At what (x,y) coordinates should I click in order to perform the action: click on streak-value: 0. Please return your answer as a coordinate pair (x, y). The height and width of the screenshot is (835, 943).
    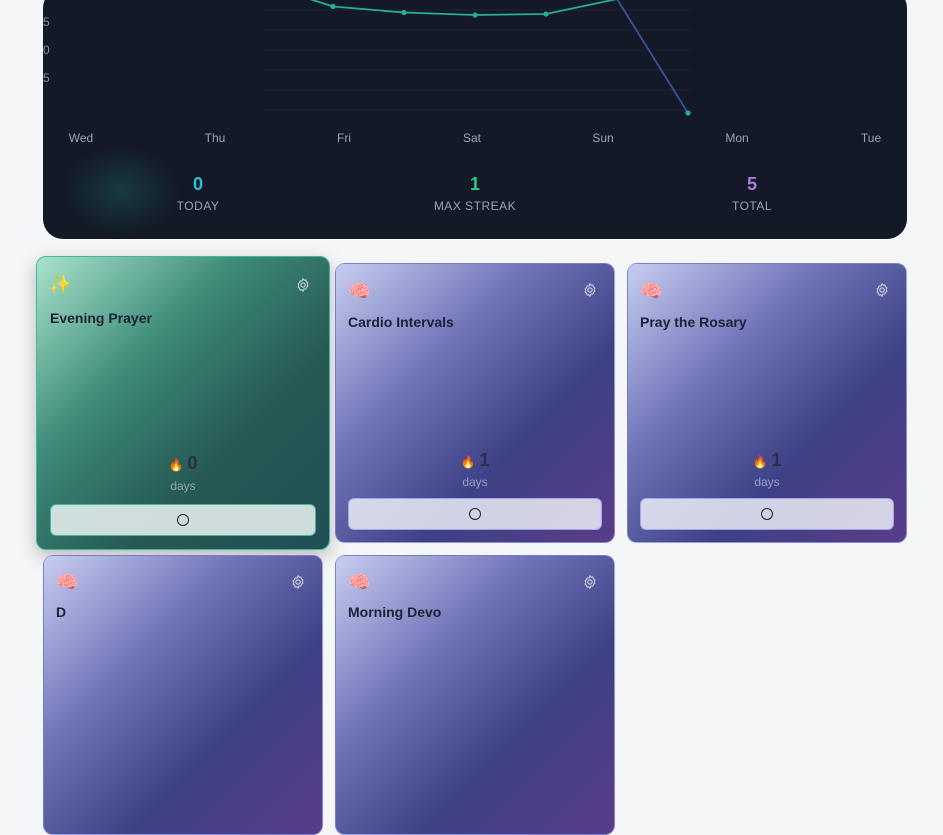
    Looking at the image, I should click on (192, 463).